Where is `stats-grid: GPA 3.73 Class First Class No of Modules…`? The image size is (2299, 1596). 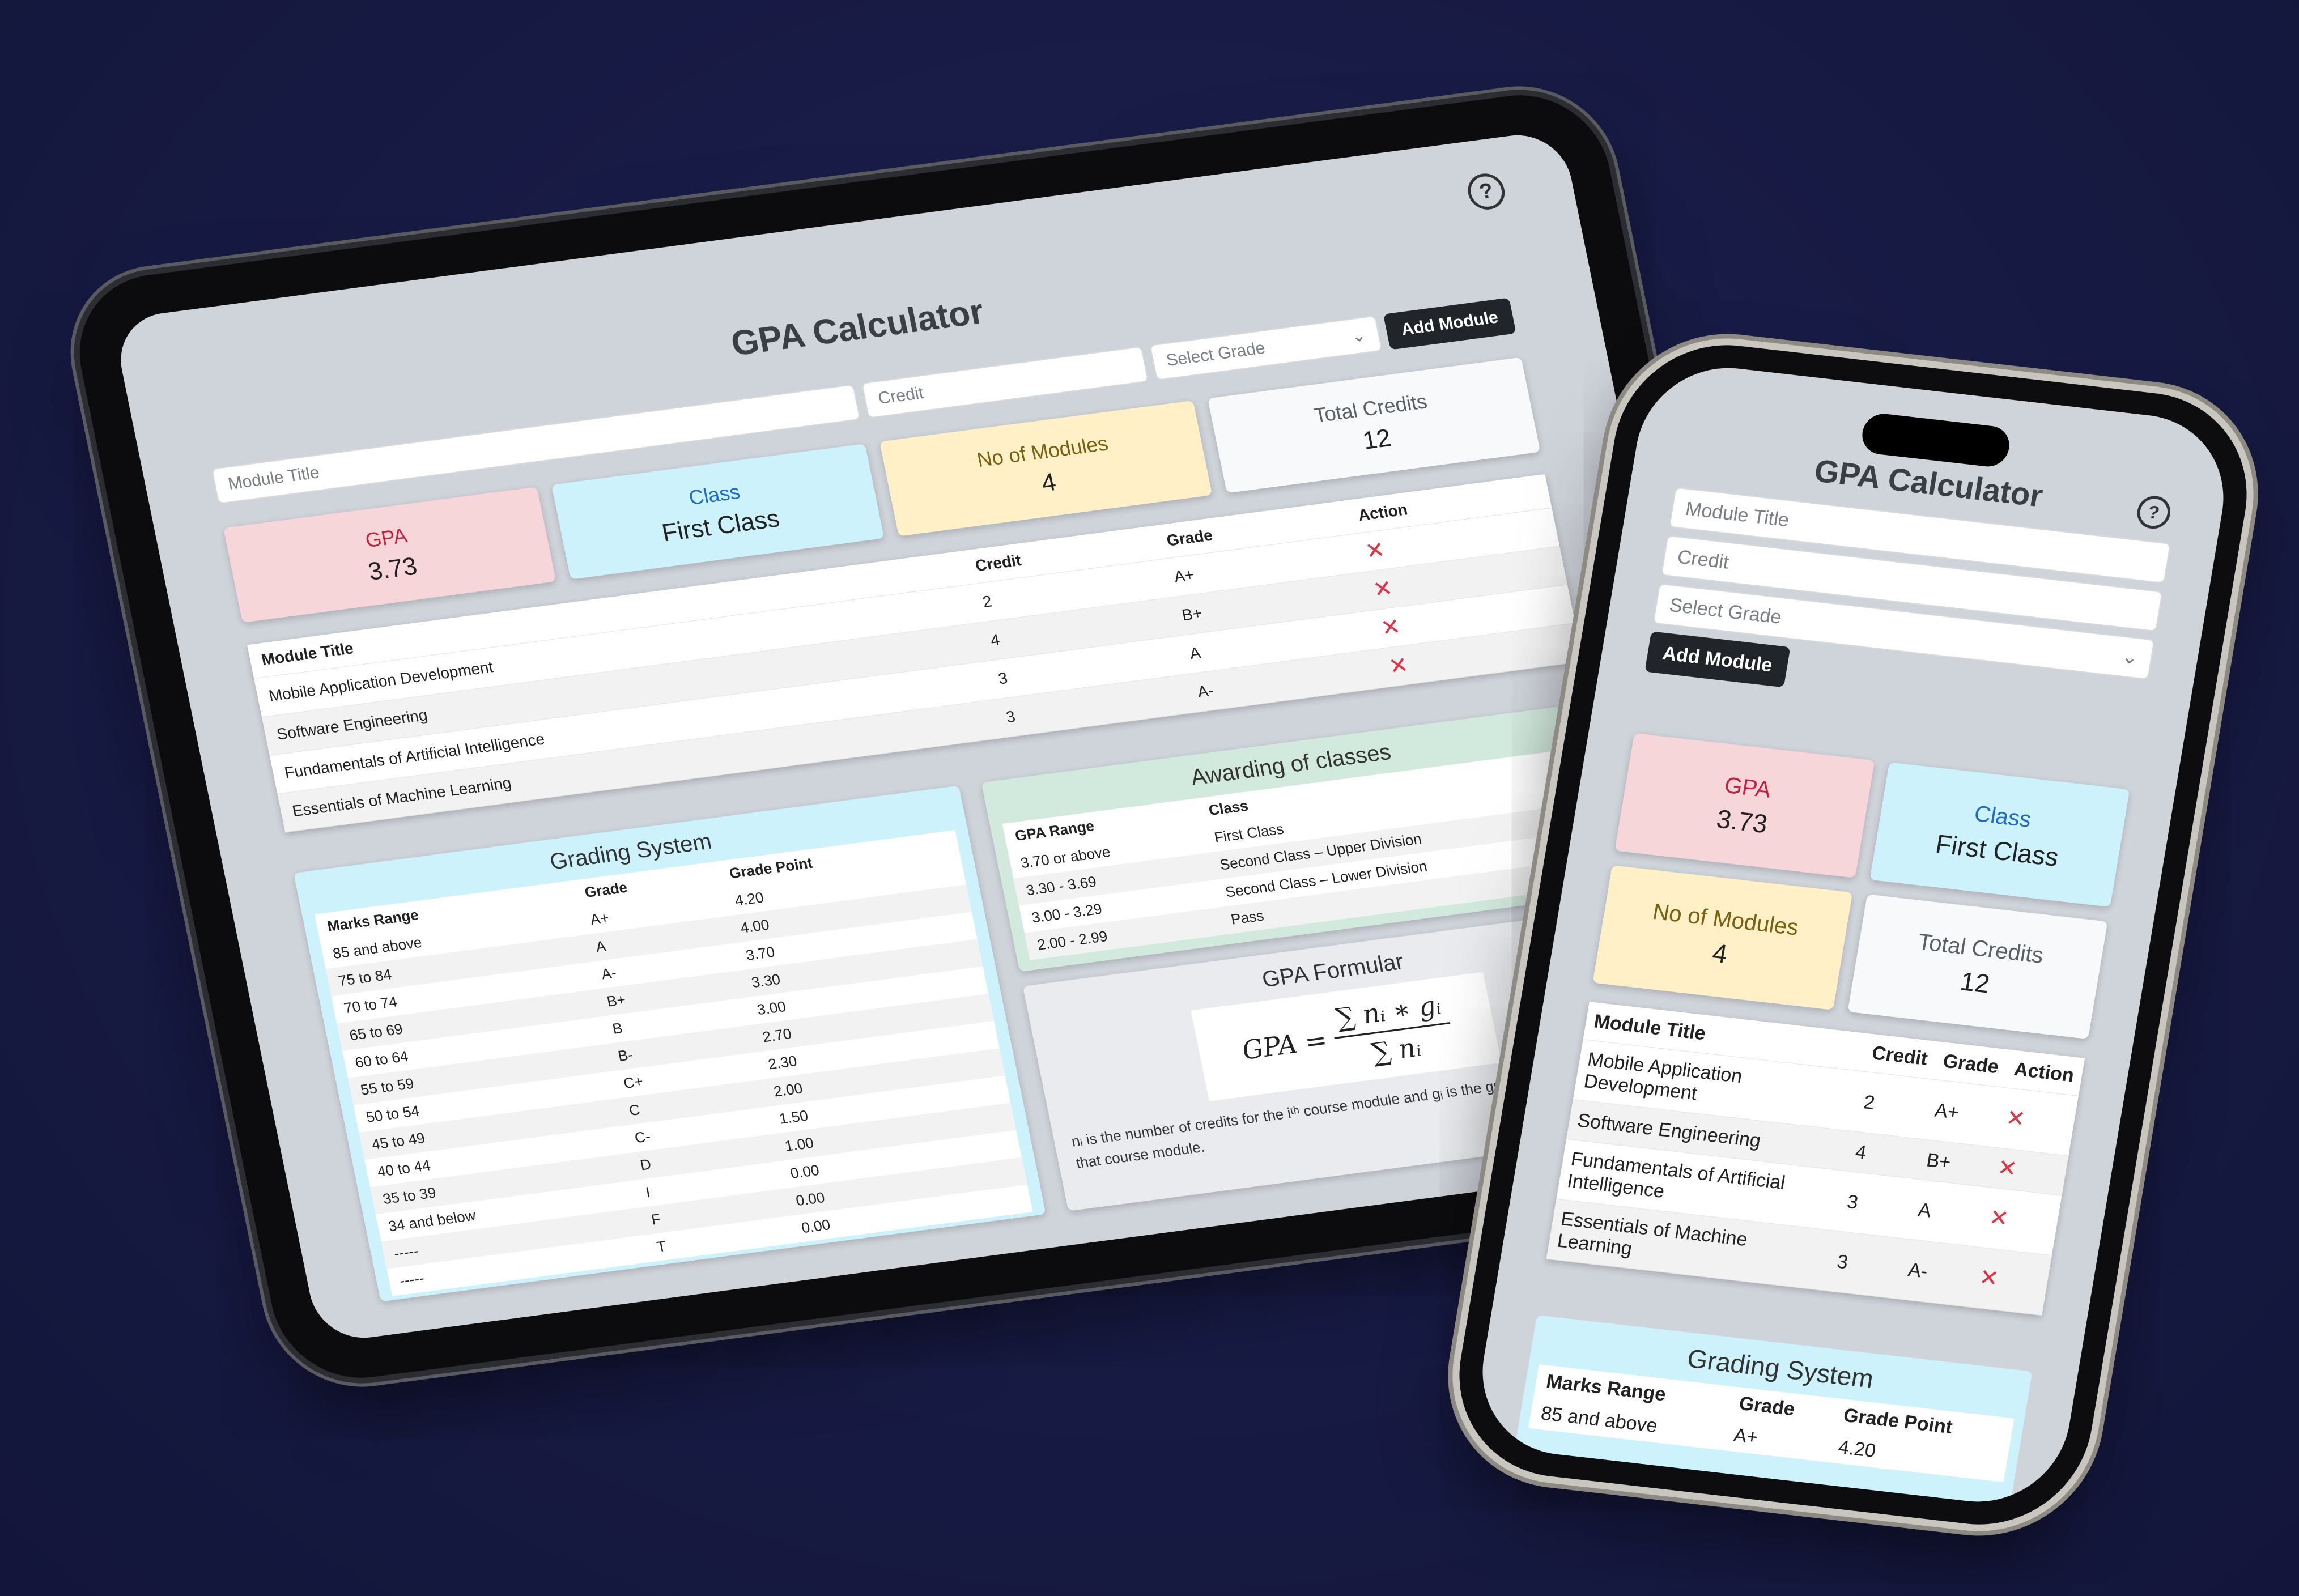
stats-grid: GPA 3.73 Class First Class No of Modules… is located at coordinates (1861, 886).